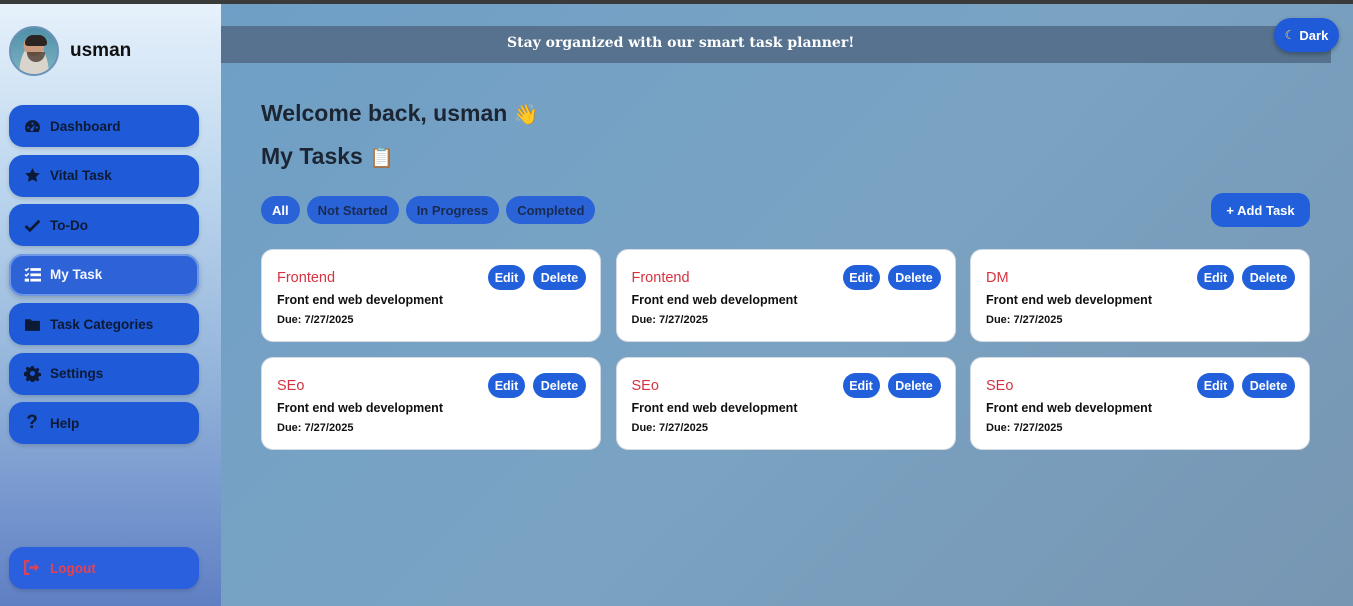  I want to click on filter-all: All, so click(280, 210).